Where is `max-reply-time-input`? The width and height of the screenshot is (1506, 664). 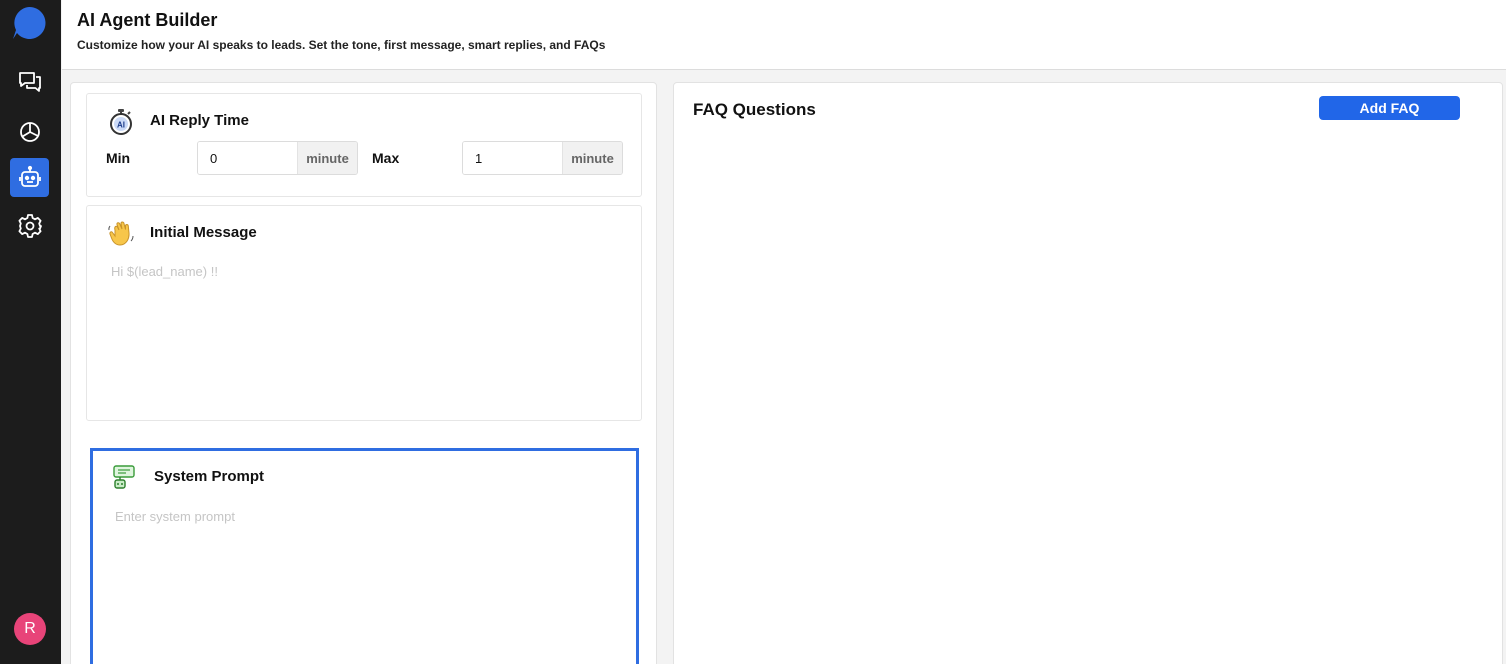 max-reply-time-input is located at coordinates (512, 158).